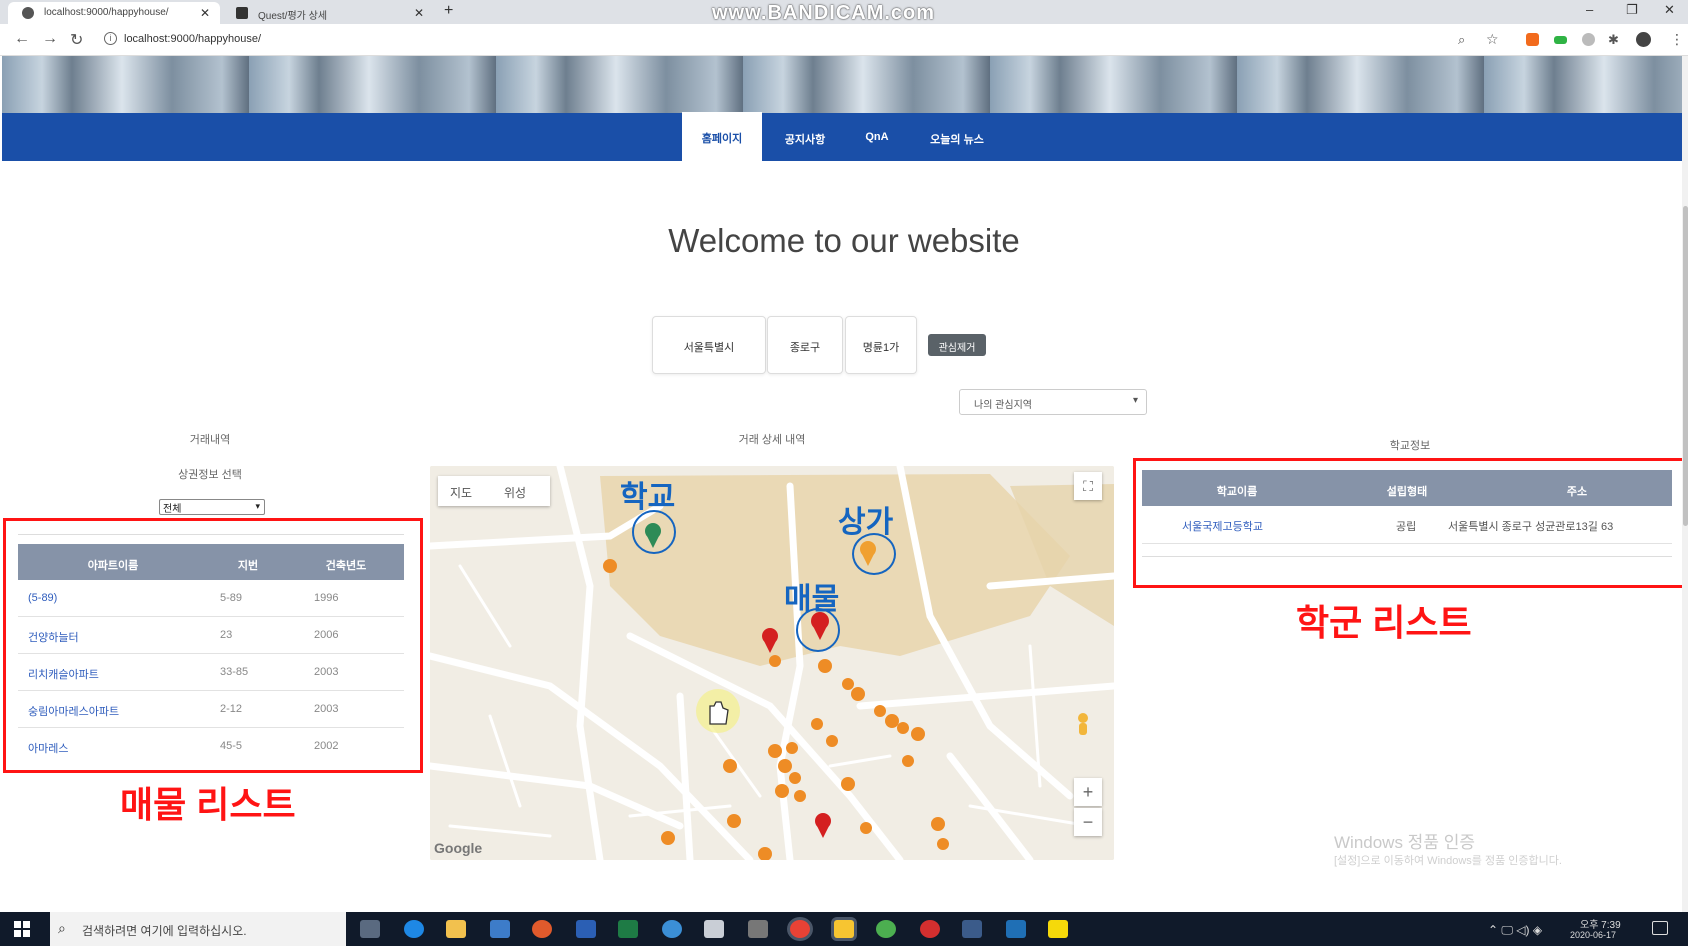  I want to click on bandicam-icon, so click(930, 929).